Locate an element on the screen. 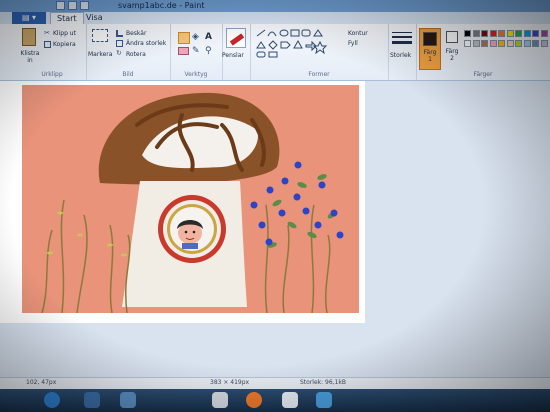 The width and height of the screenshot is (550, 412). resize-button: Ändra storlek is located at coordinates (146, 43).